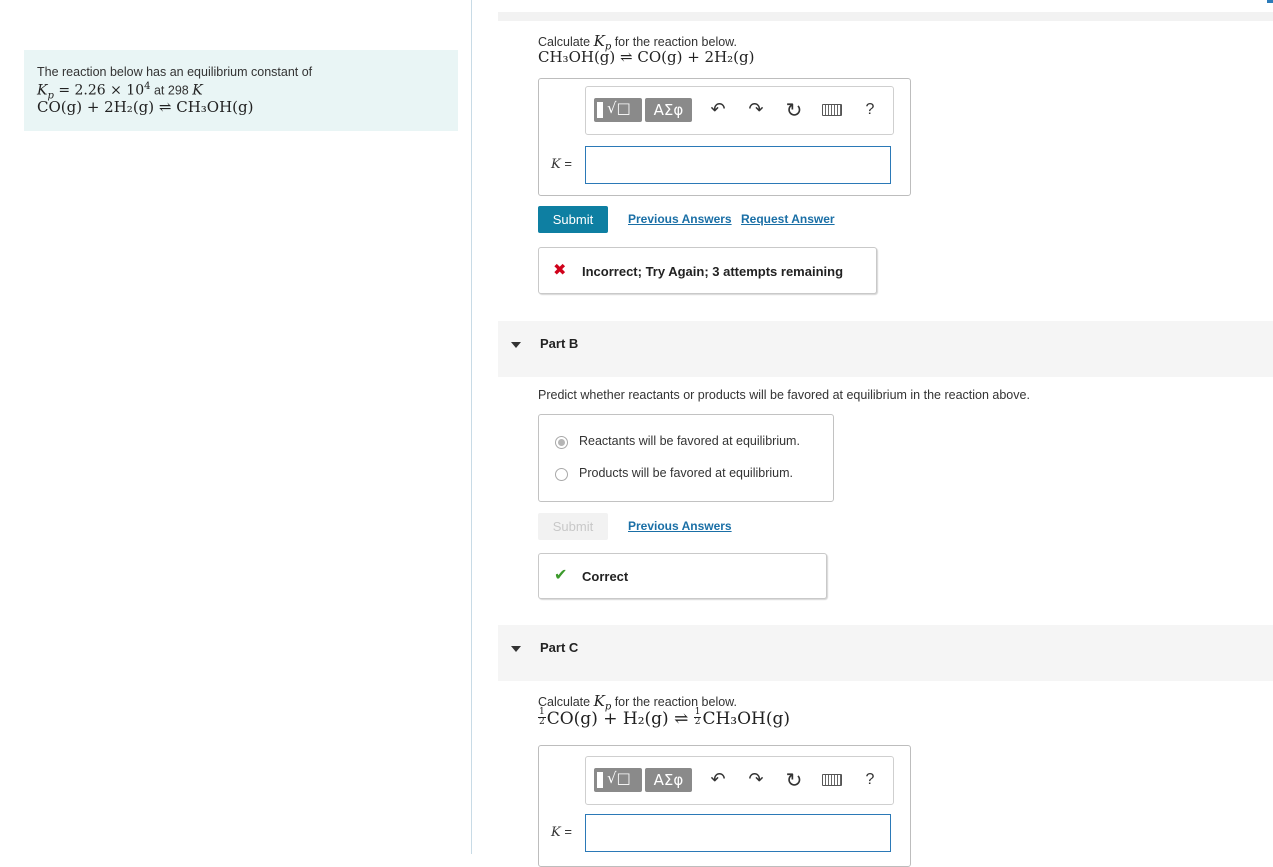  What do you see at coordinates (620, 719) in the screenshot?
I see `reaction-left: CO(g) + H₂(g) ⇌` at bounding box center [620, 719].